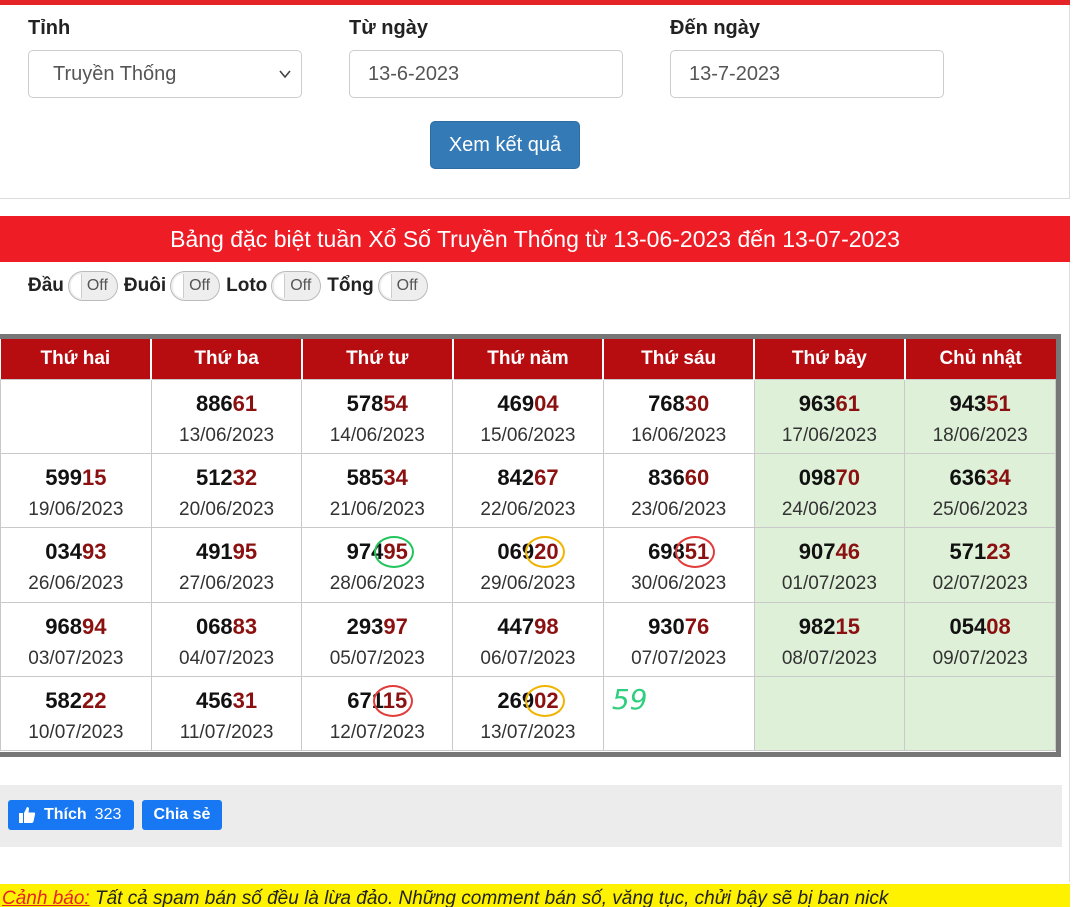 Image resolution: width=1080 pixels, height=907 pixels. Describe the element at coordinates (678, 714) in the screenshot. I see `result-cell: 59` at that location.